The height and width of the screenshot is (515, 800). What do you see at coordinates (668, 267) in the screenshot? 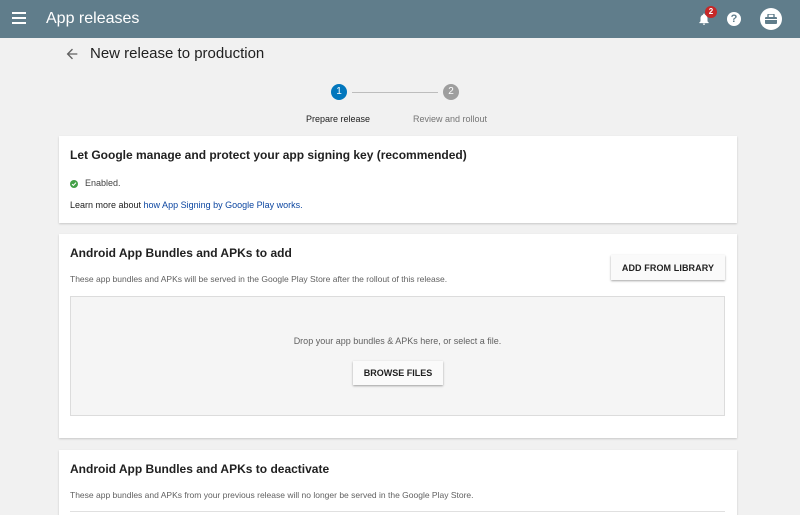
I see `add-from-library-button: ADD FROM LIBRARY` at bounding box center [668, 267].